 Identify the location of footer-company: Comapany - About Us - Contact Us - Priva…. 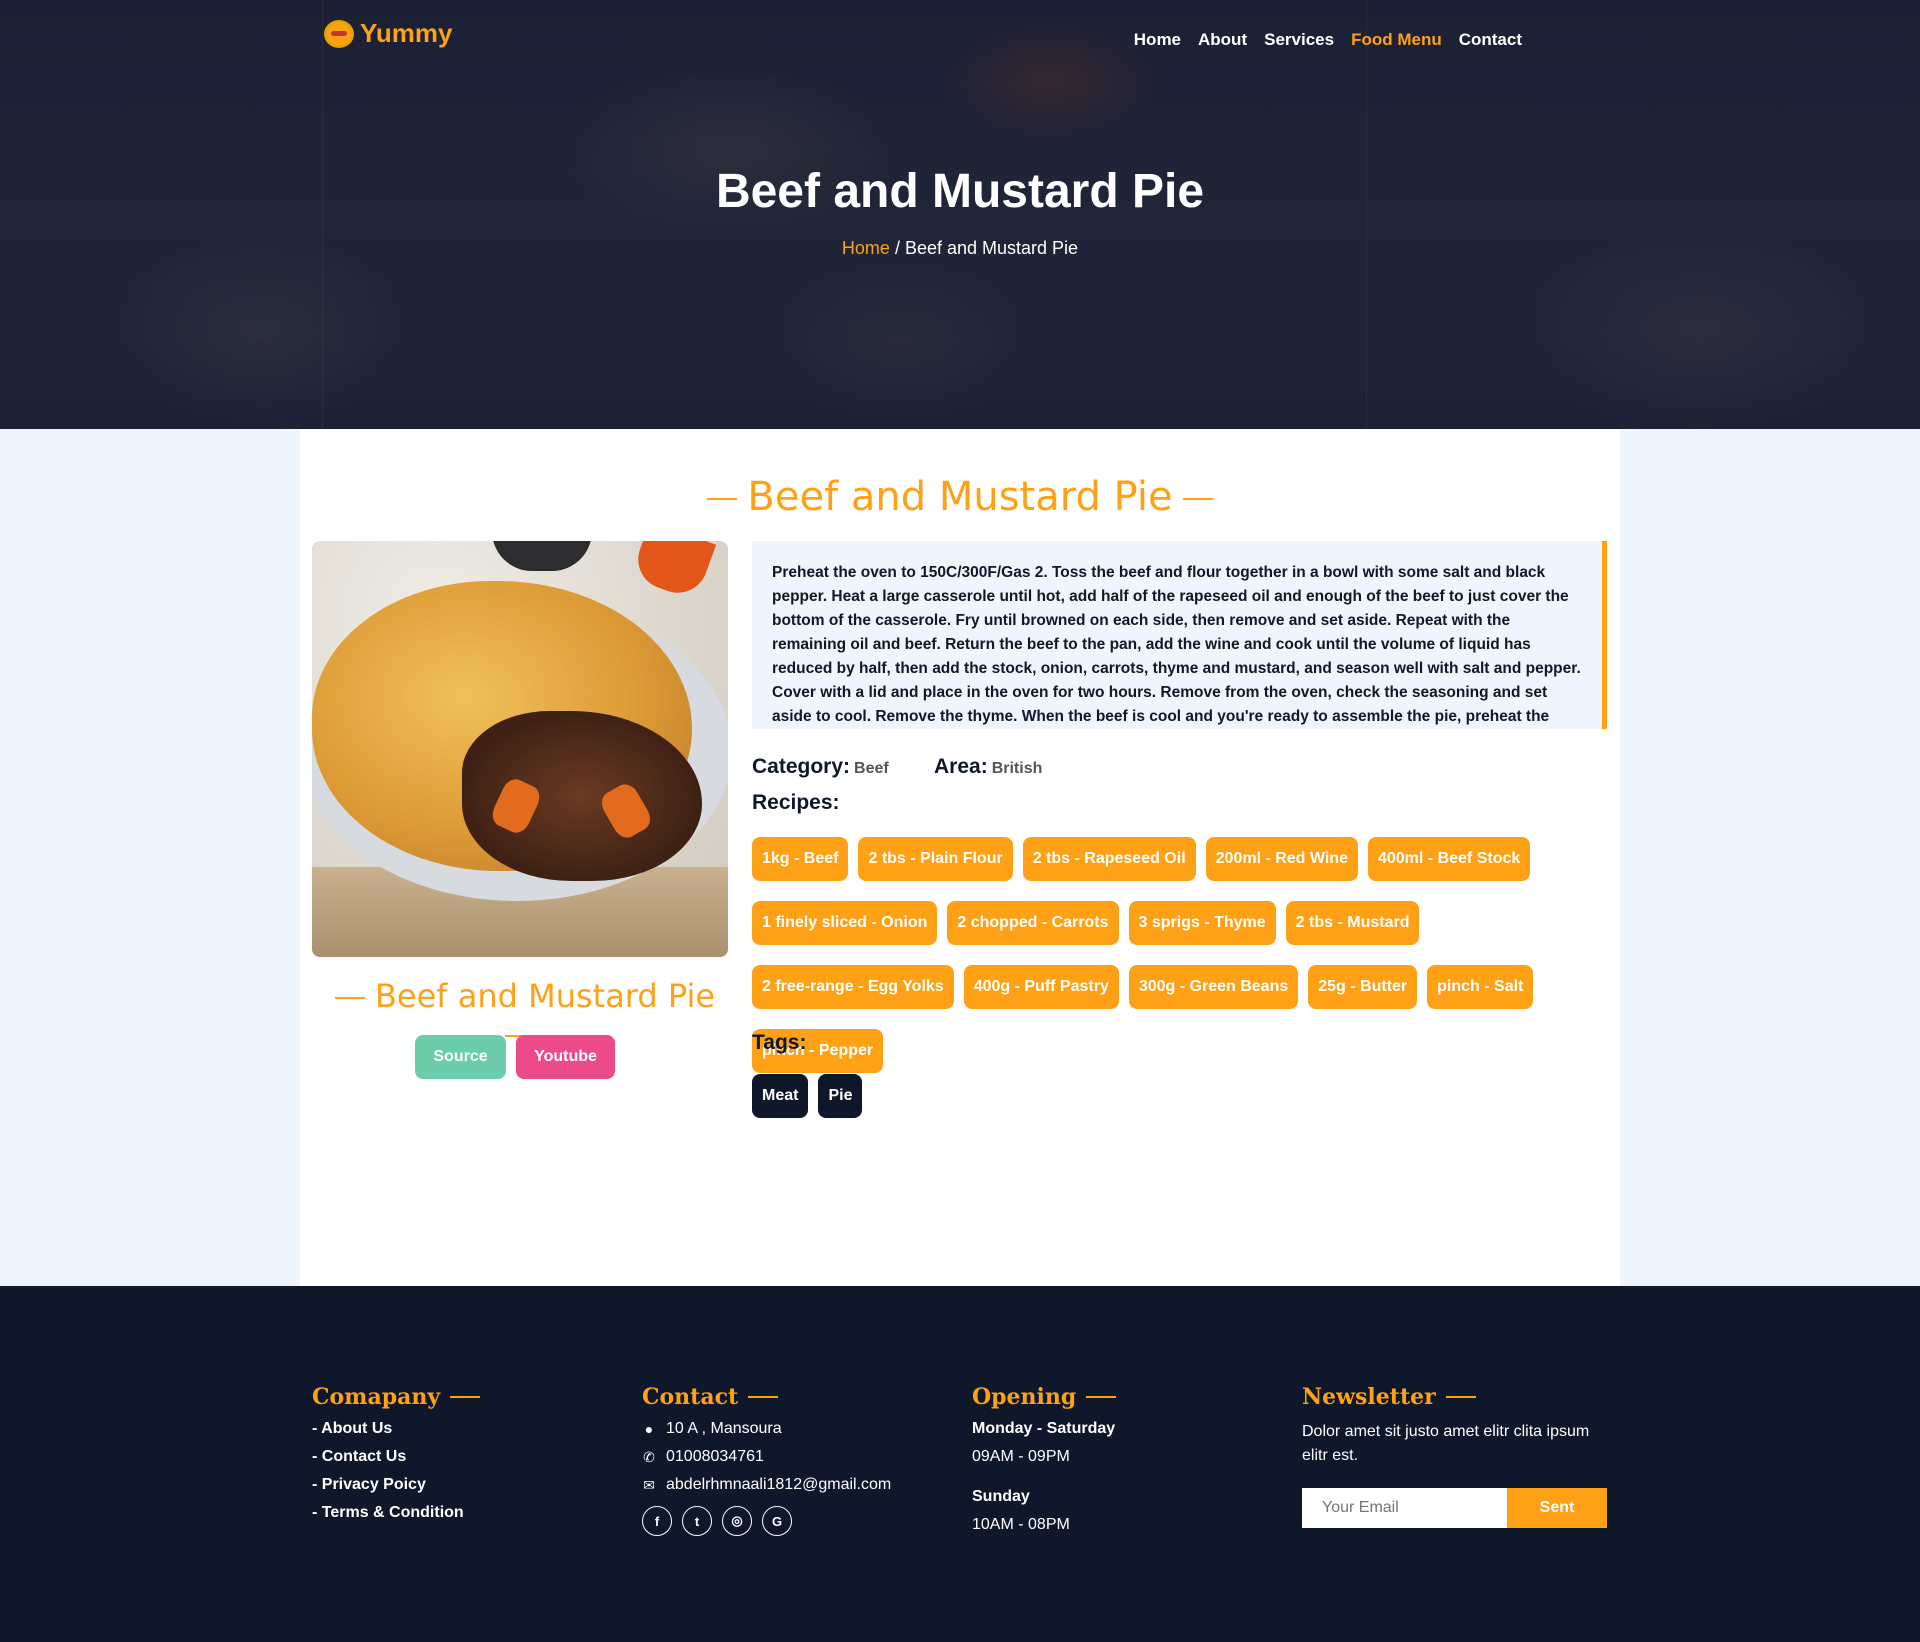
(462, 1453).